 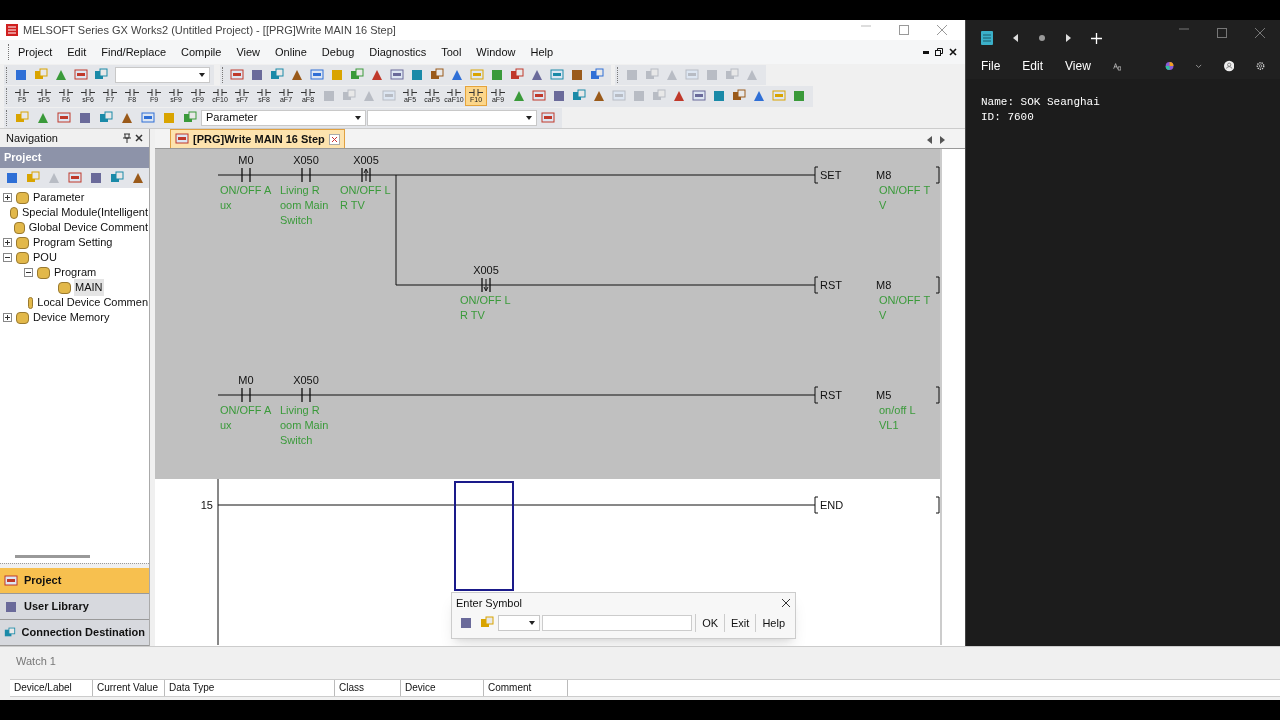 I want to click on dropdown-arrow-icon, so click(x=202, y=74).